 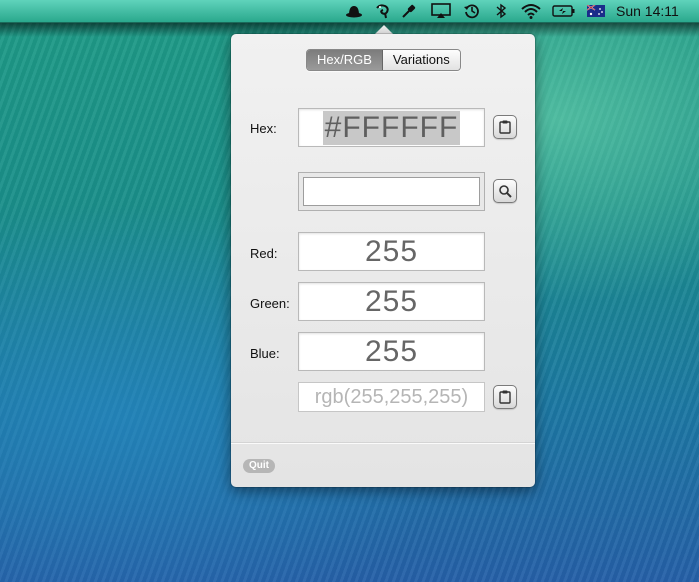 I want to click on green-field: 255, so click(x=391, y=301).